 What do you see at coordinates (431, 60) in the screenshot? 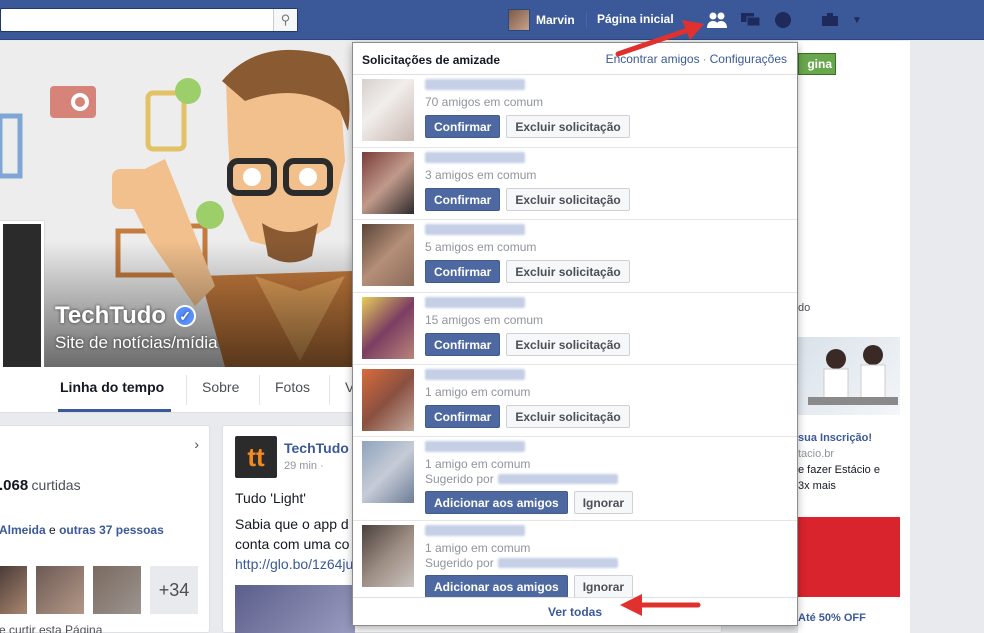
I see `dropdown-title: Solicitações de amizade` at bounding box center [431, 60].